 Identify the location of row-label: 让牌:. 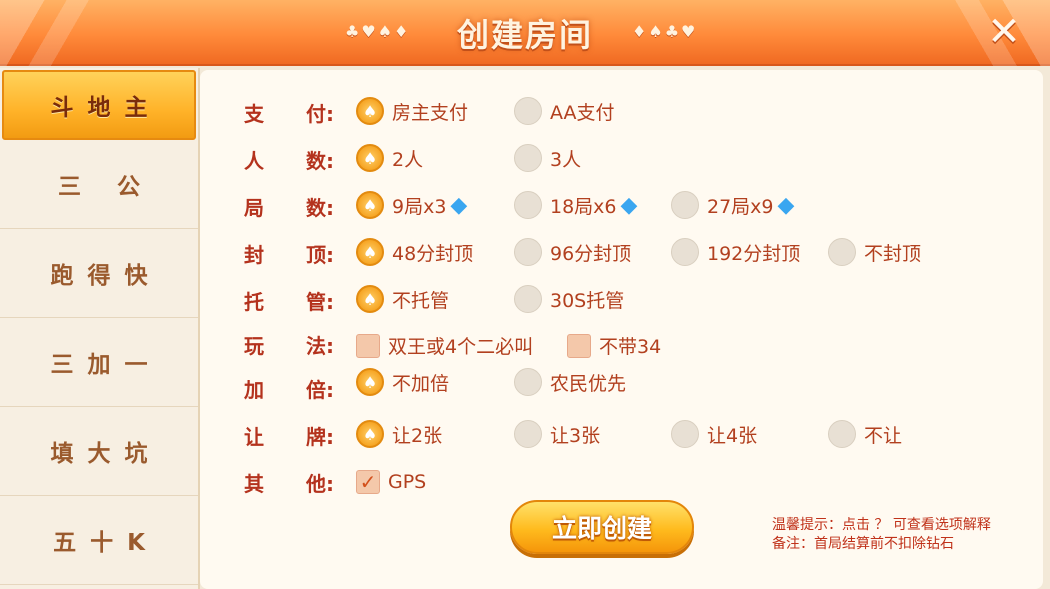
(289, 436).